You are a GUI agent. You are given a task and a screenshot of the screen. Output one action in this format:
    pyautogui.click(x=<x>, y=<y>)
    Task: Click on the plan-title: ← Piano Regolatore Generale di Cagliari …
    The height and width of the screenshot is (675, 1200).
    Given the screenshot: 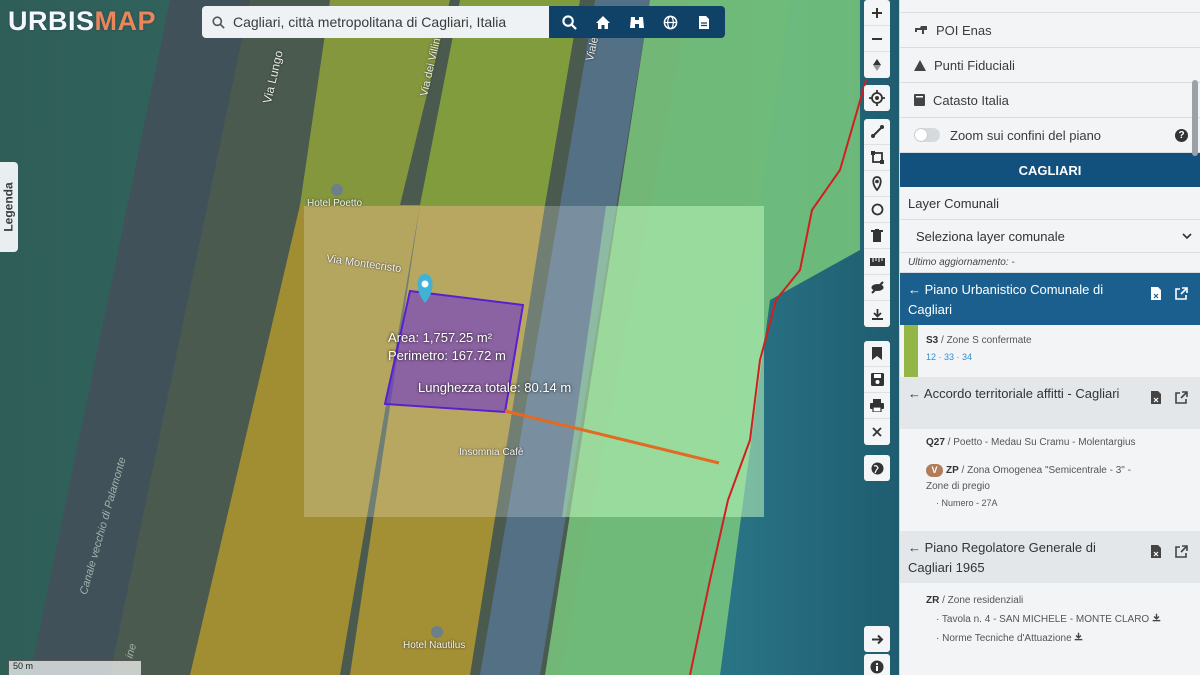 What is the action you would take?
    pyautogui.click(x=1002, y=557)
    